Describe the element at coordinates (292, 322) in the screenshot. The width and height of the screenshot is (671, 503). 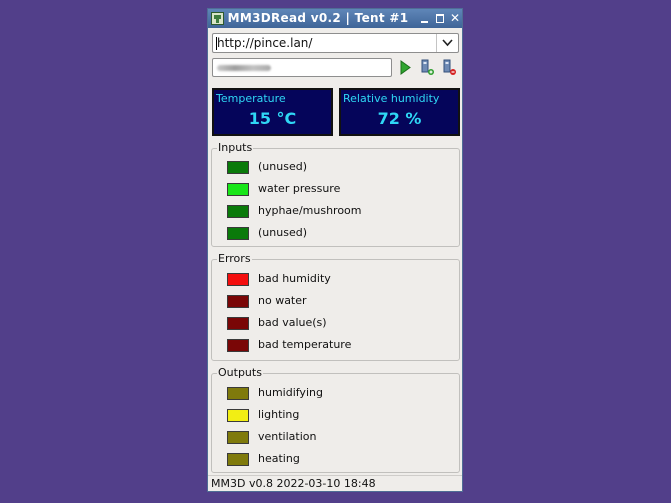
I see `indicator-label: bad value(s)` at that location.